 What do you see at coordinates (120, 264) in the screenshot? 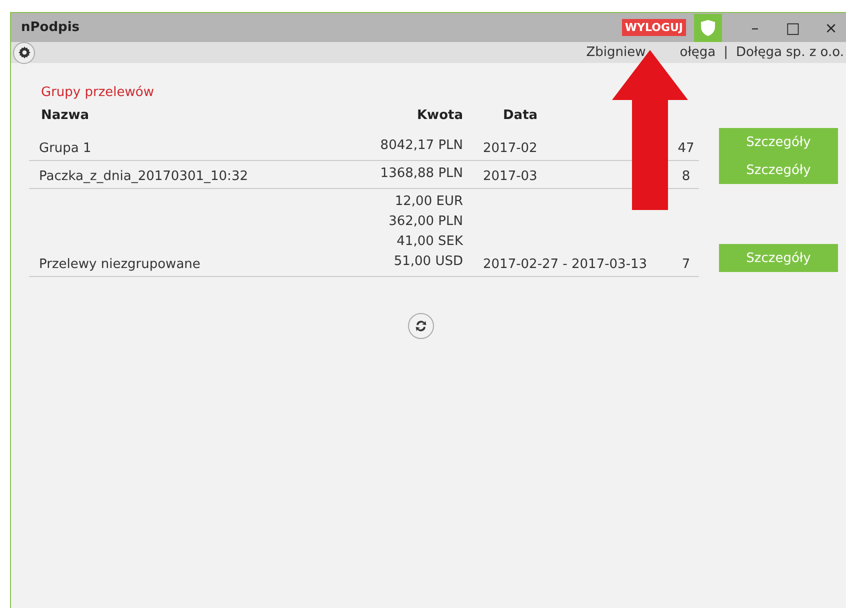
I see `table-cell-text: Przelewy niezgrupowane` at bounding box center [120, 264].